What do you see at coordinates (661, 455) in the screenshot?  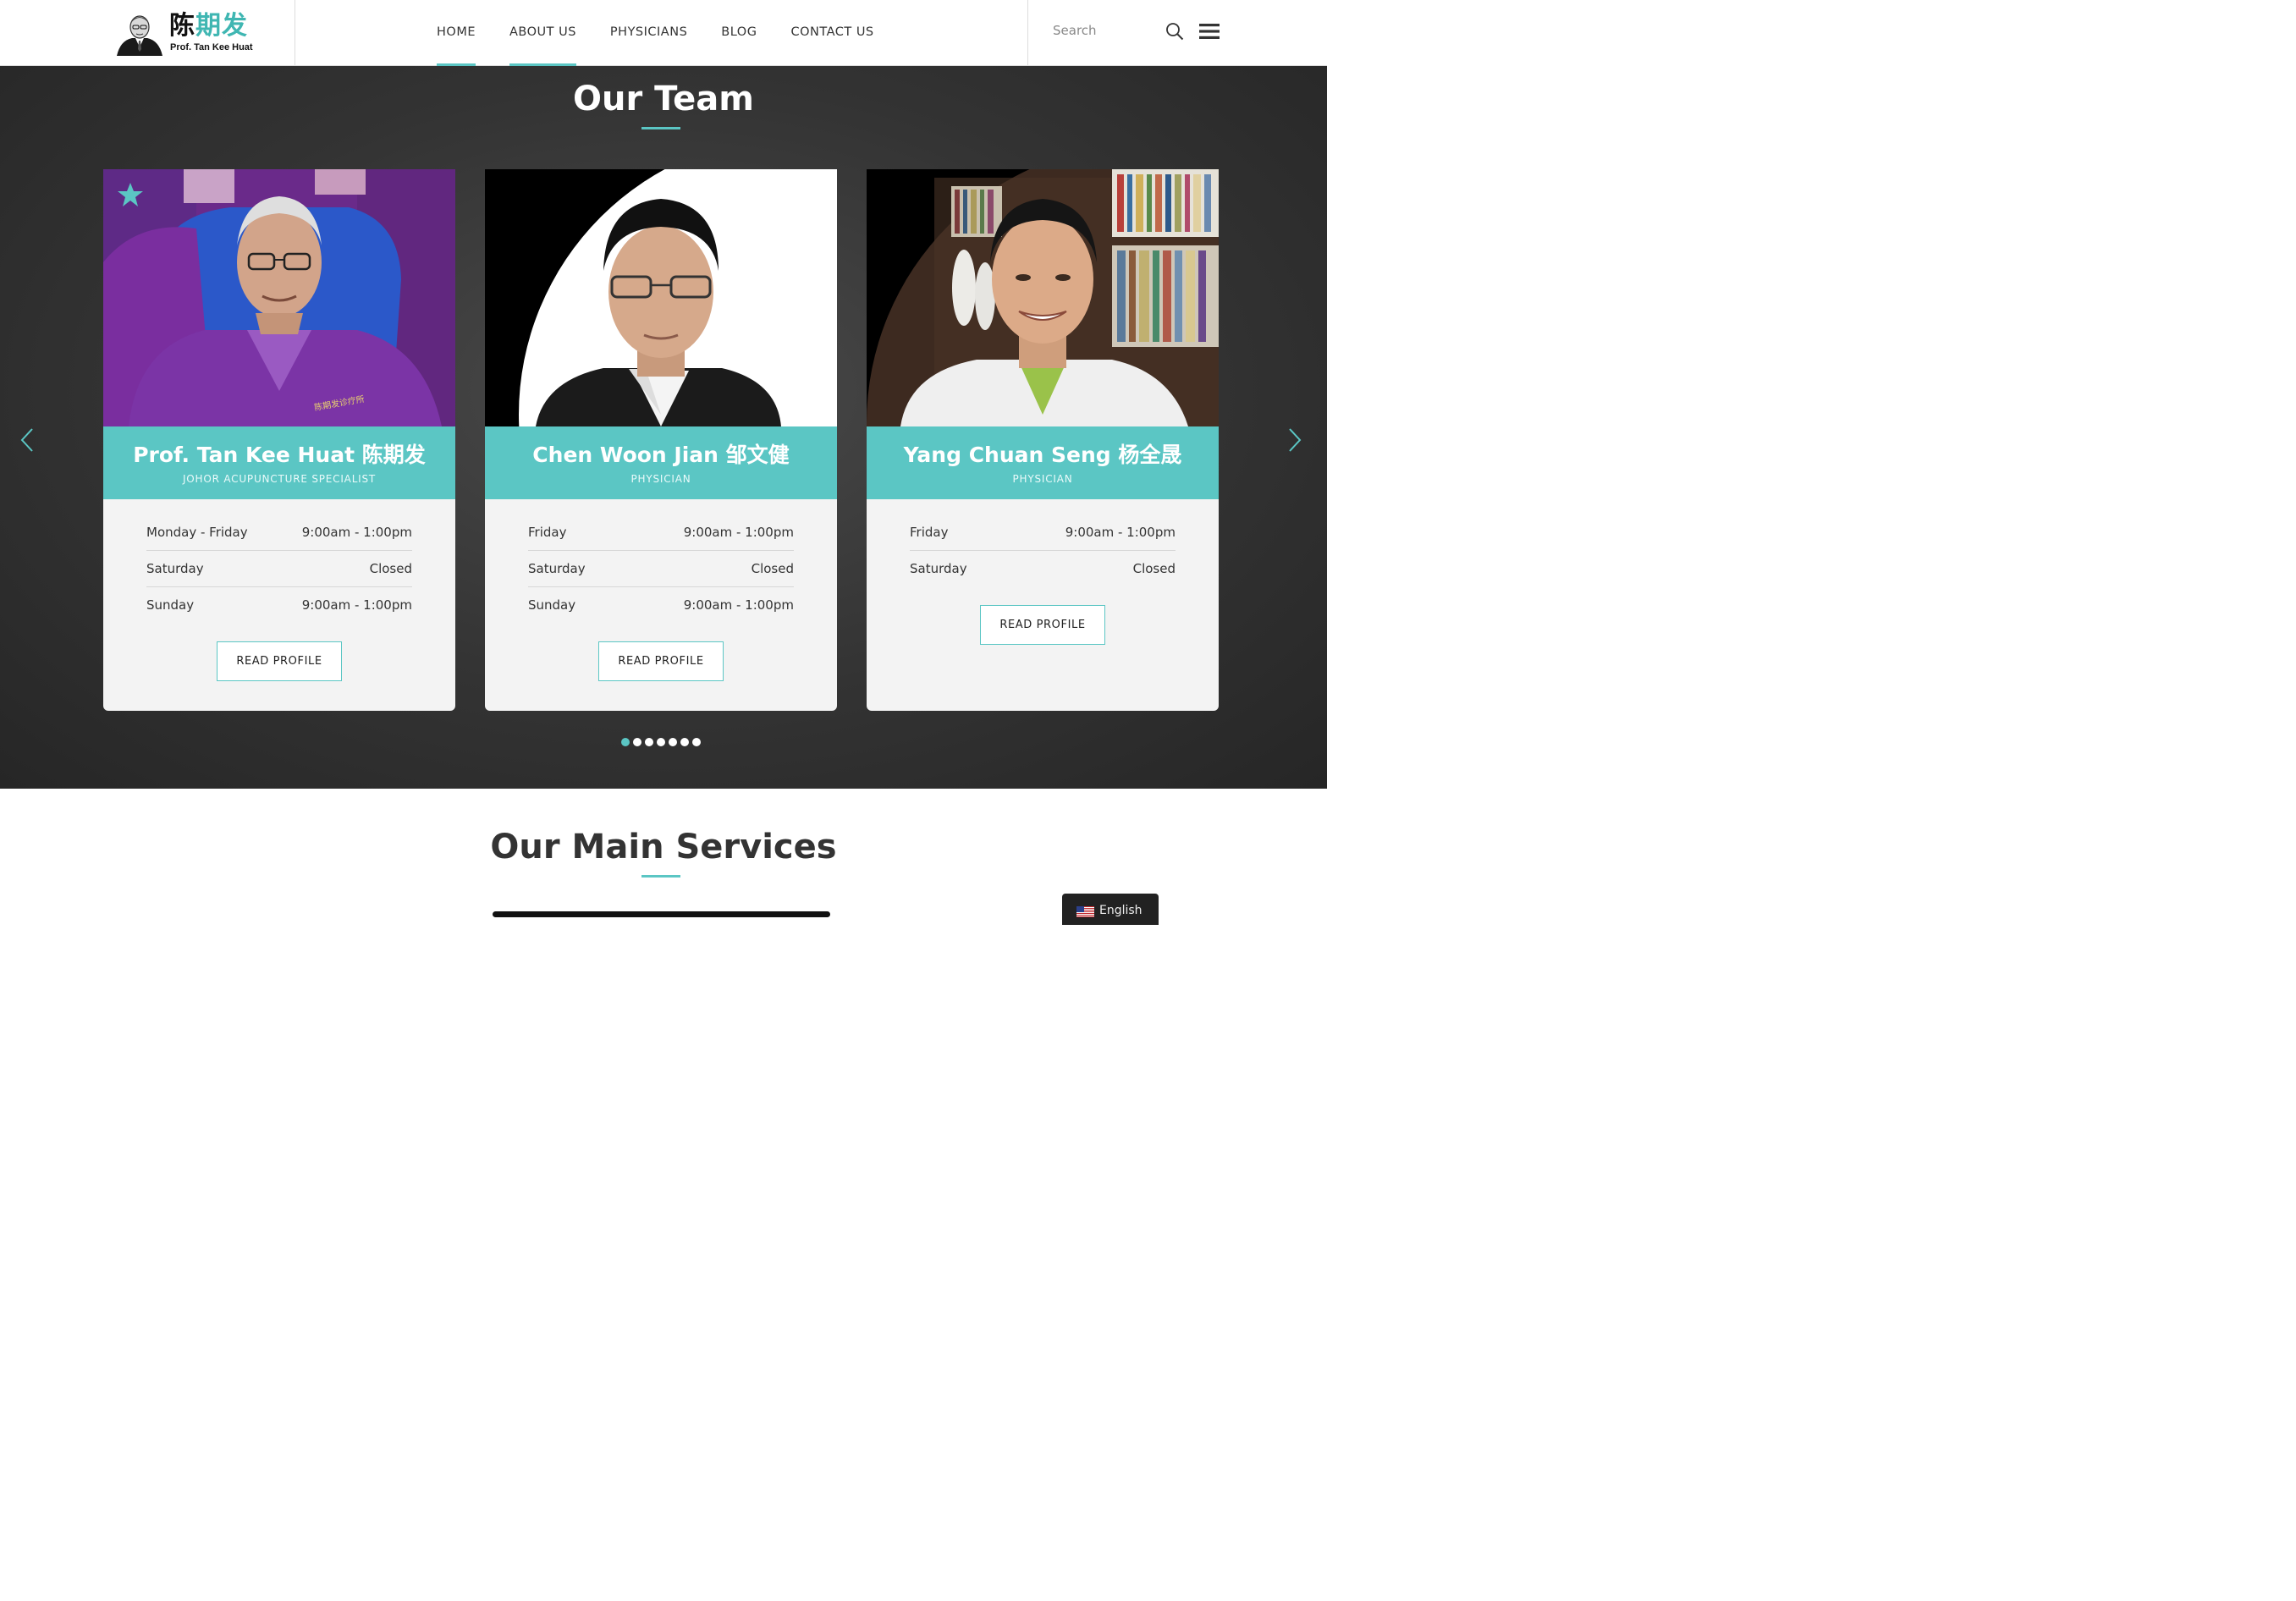 I see `physician-name: Chen Woon Jian 邹文健` at bounding box center [661, 455].